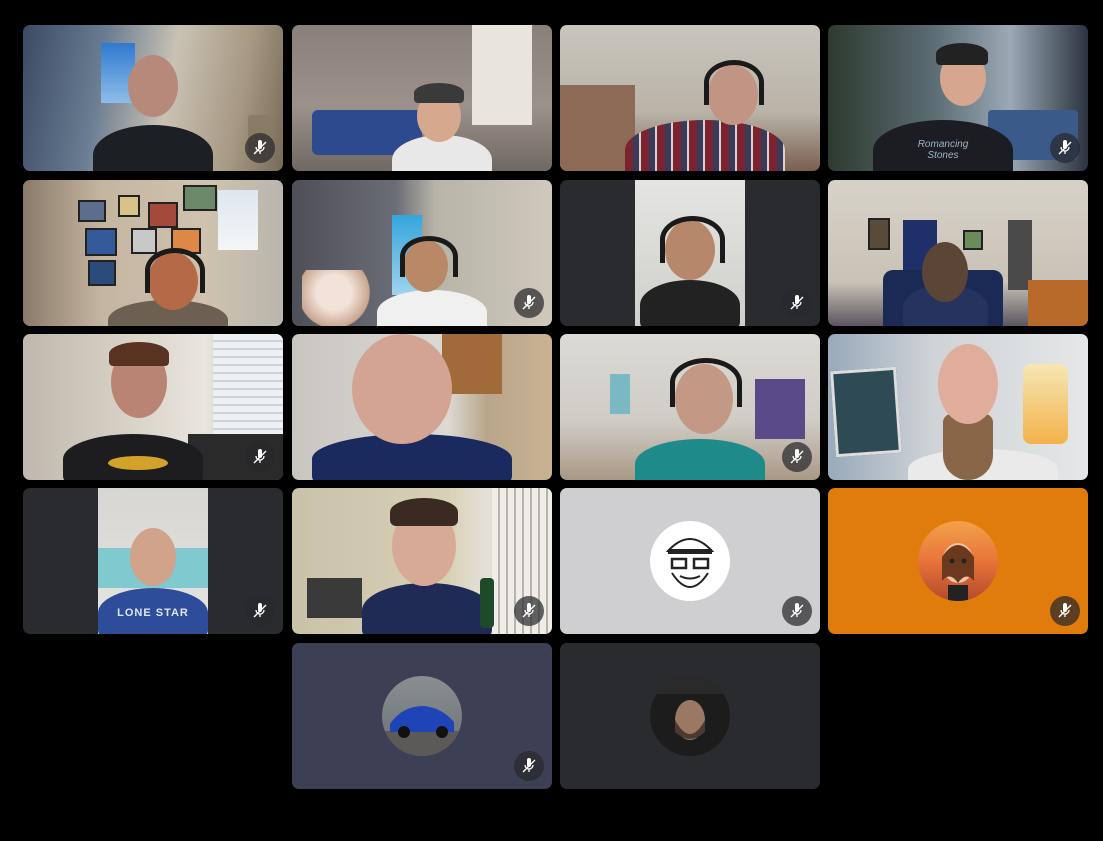 The width and height of the screenshot is (1103, 841). I want to click on participant-tile-4: Romancing Stones, so click(958, 98).